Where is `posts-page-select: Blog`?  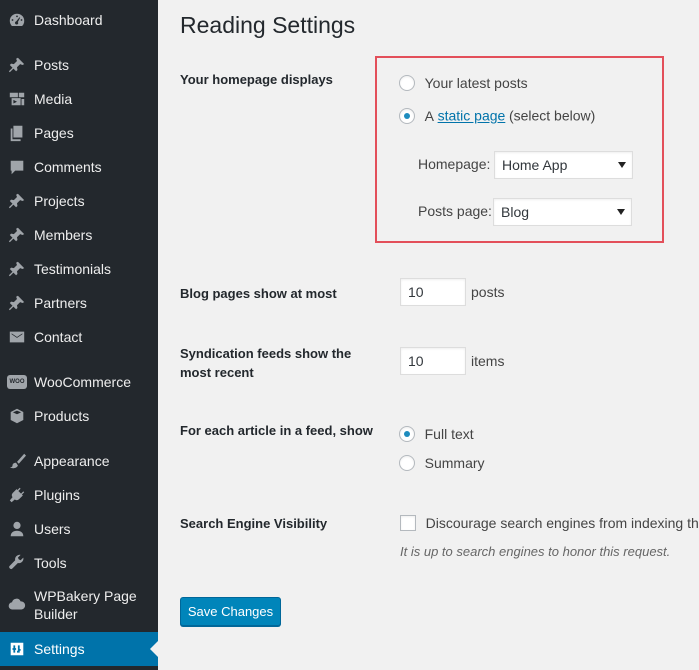
posts-page-select: Blog is located at coordinates (562, 212).